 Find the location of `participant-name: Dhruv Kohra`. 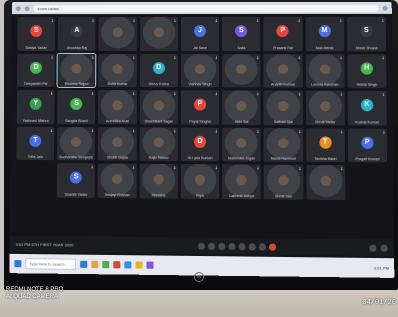

participant-name: Dhruv Kohra is located at coordinates (159, 84).